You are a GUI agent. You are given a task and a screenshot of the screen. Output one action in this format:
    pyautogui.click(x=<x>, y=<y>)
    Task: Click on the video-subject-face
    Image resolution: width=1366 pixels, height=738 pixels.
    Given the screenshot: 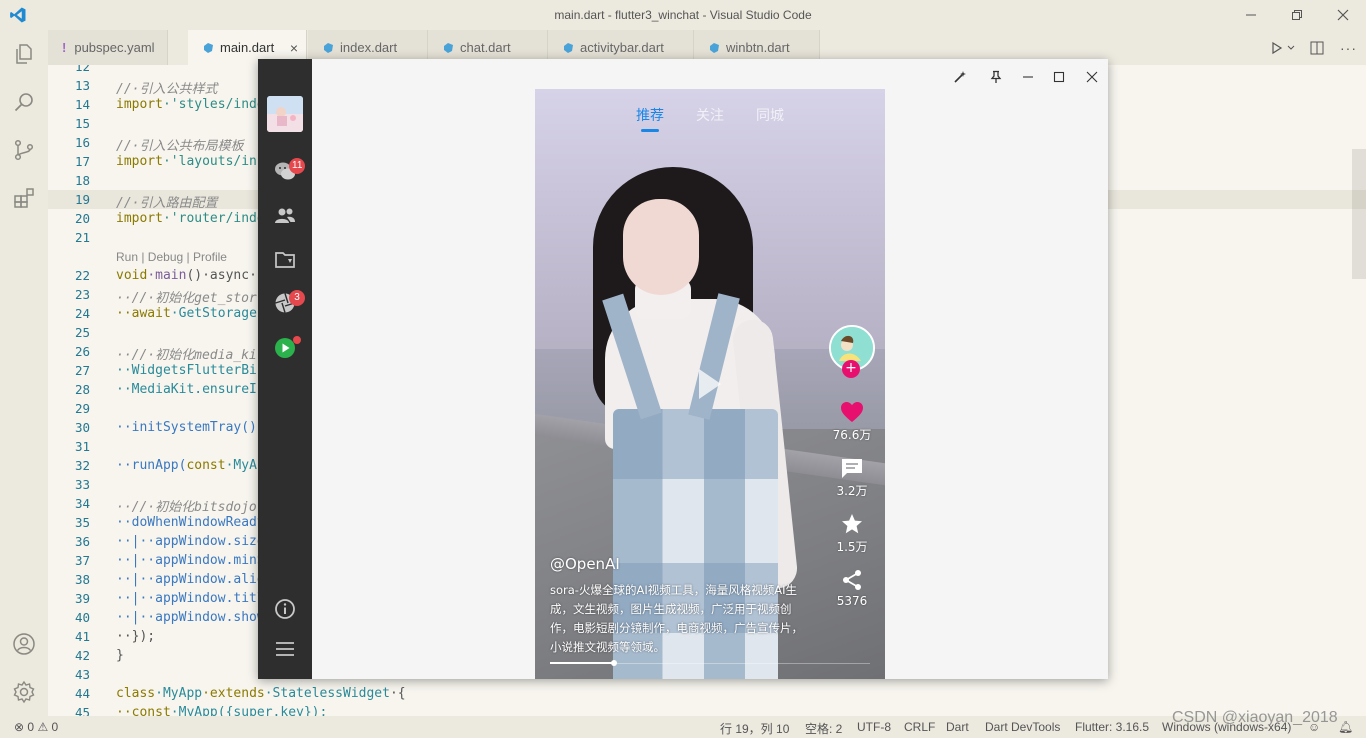 What is the action you would take?
    pyautogui.click(x=661, y=247)
    